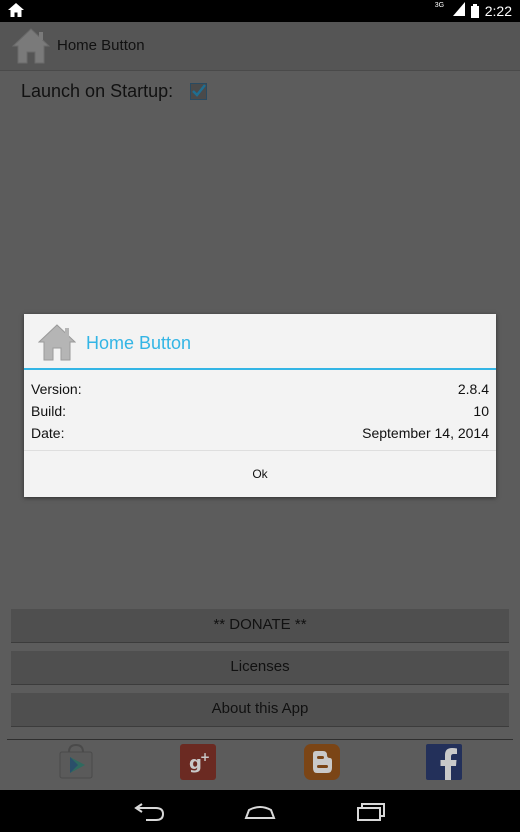 This screenshot has width=520, height=832. I want to click on app-bar: Home Button, so click(260, 46).